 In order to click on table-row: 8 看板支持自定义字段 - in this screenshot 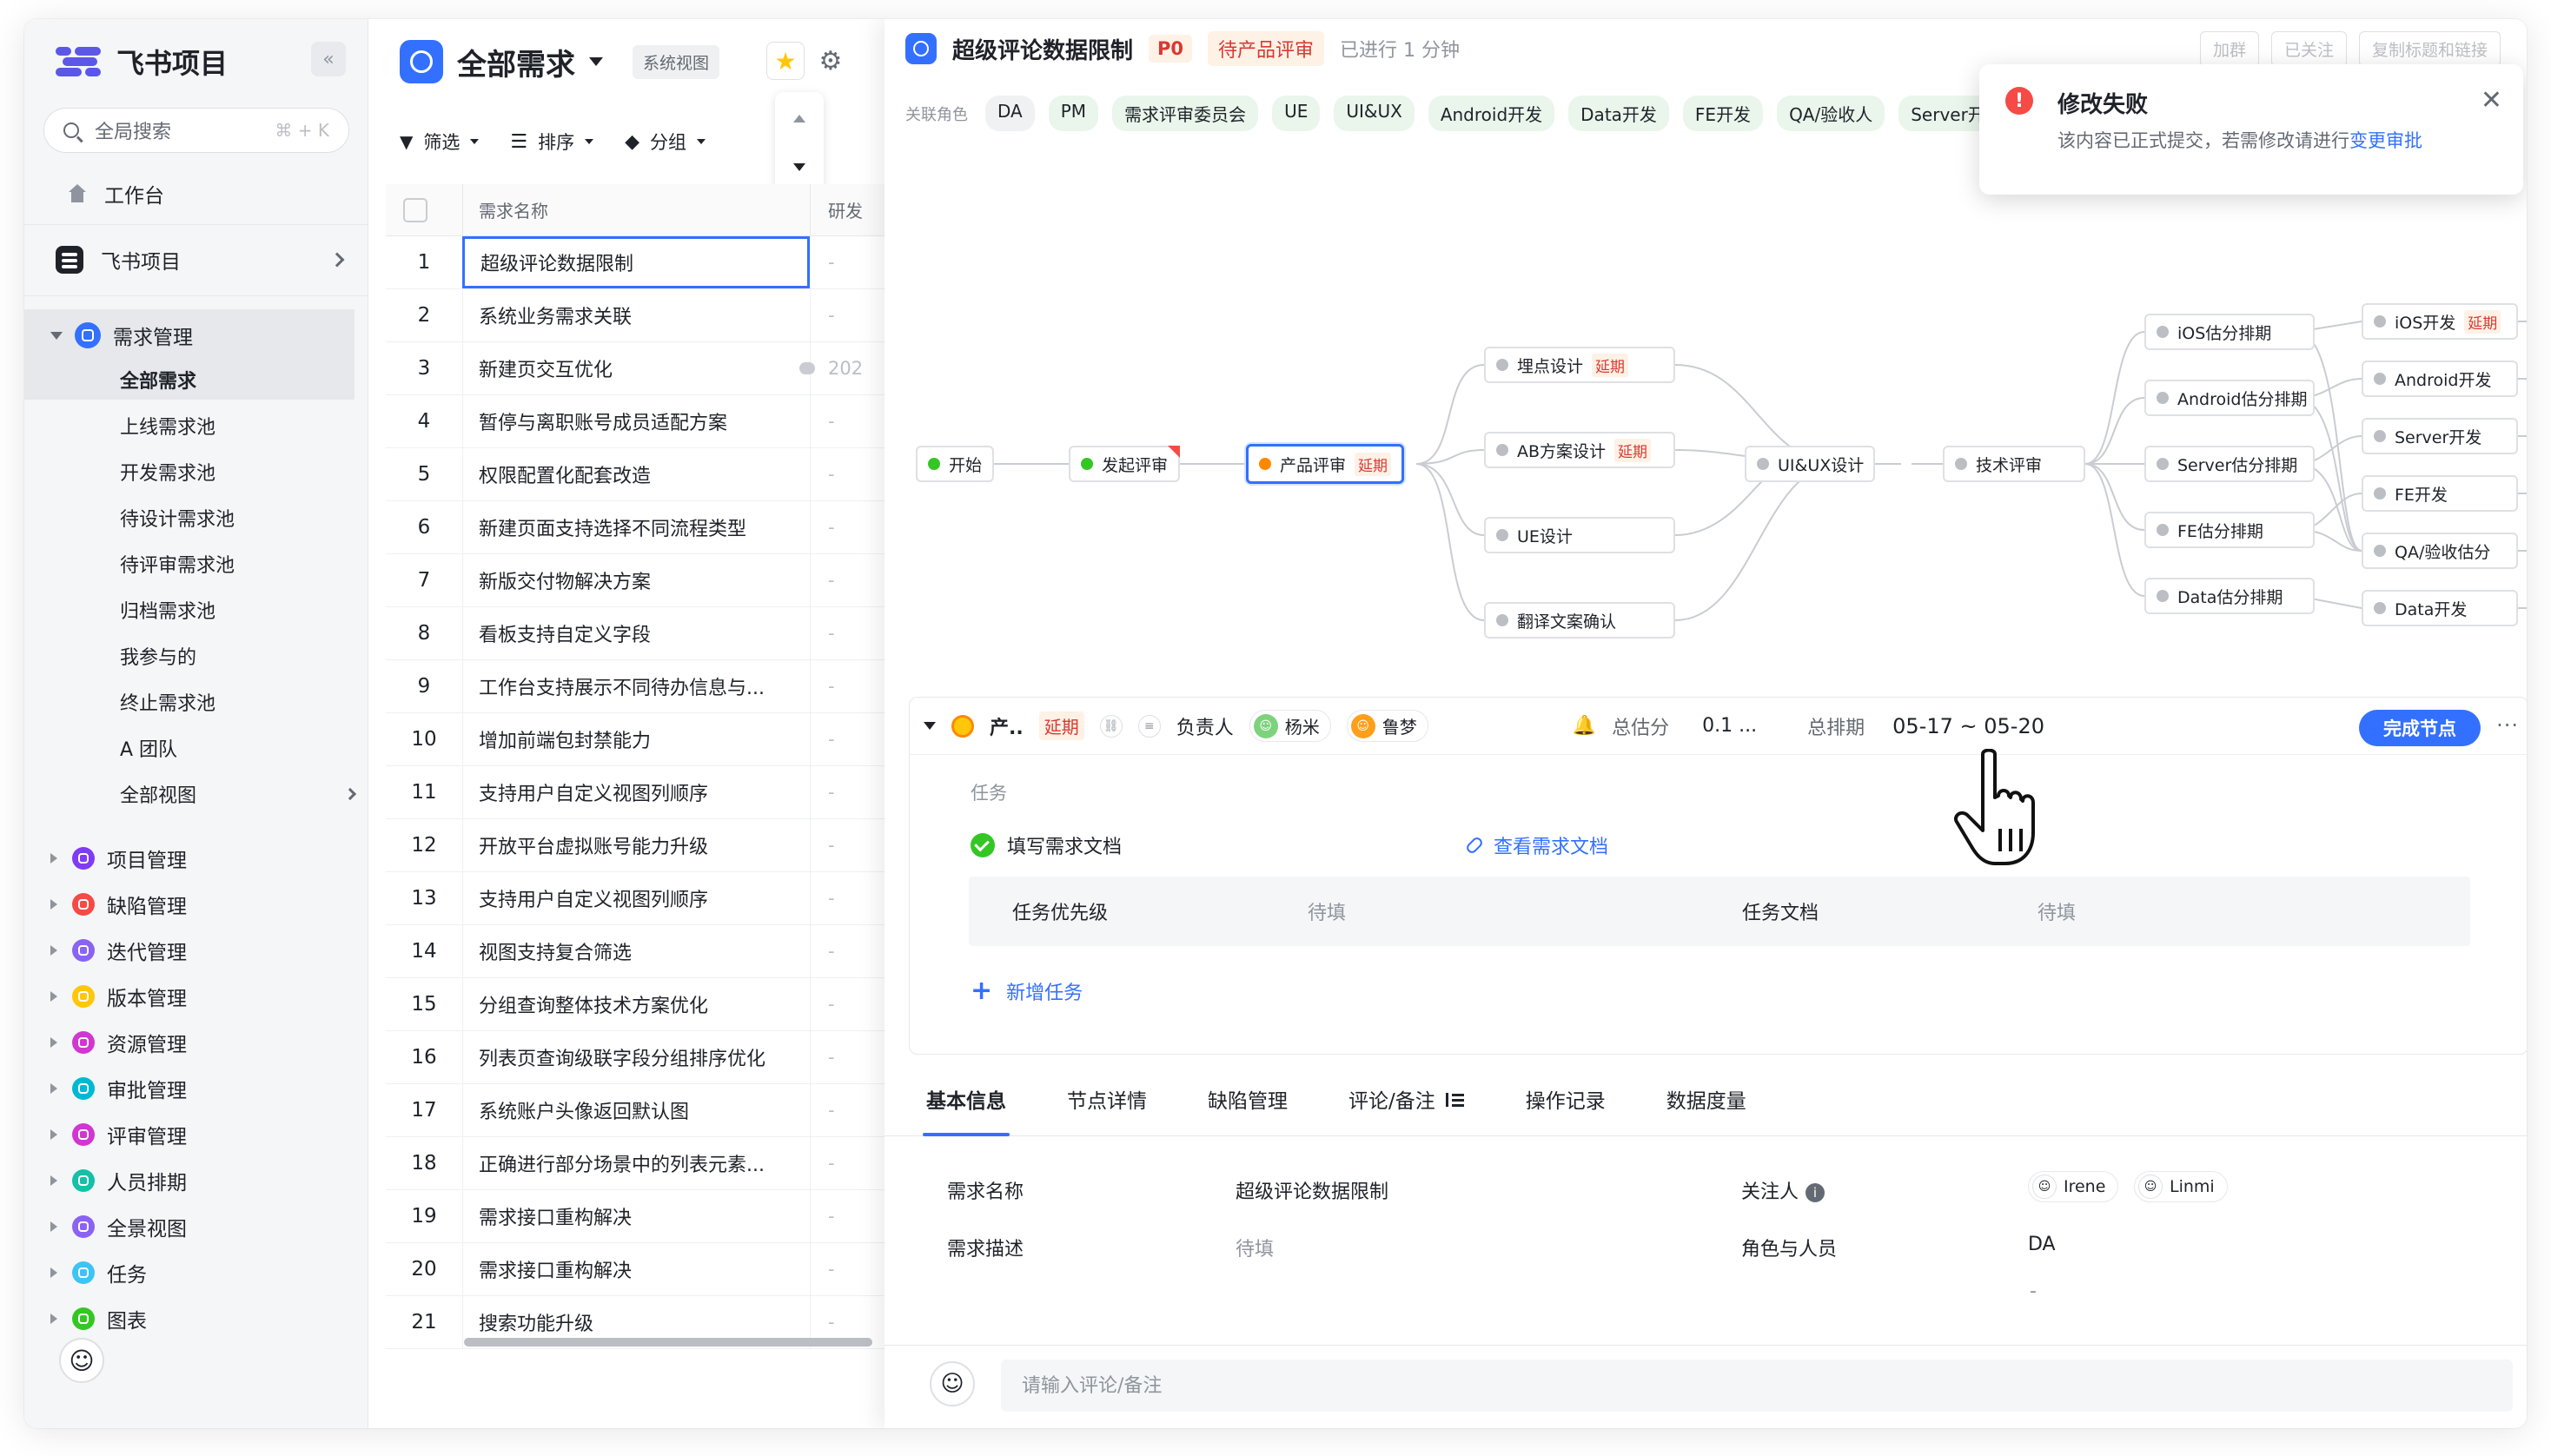, I will do `click(638, 633)`.